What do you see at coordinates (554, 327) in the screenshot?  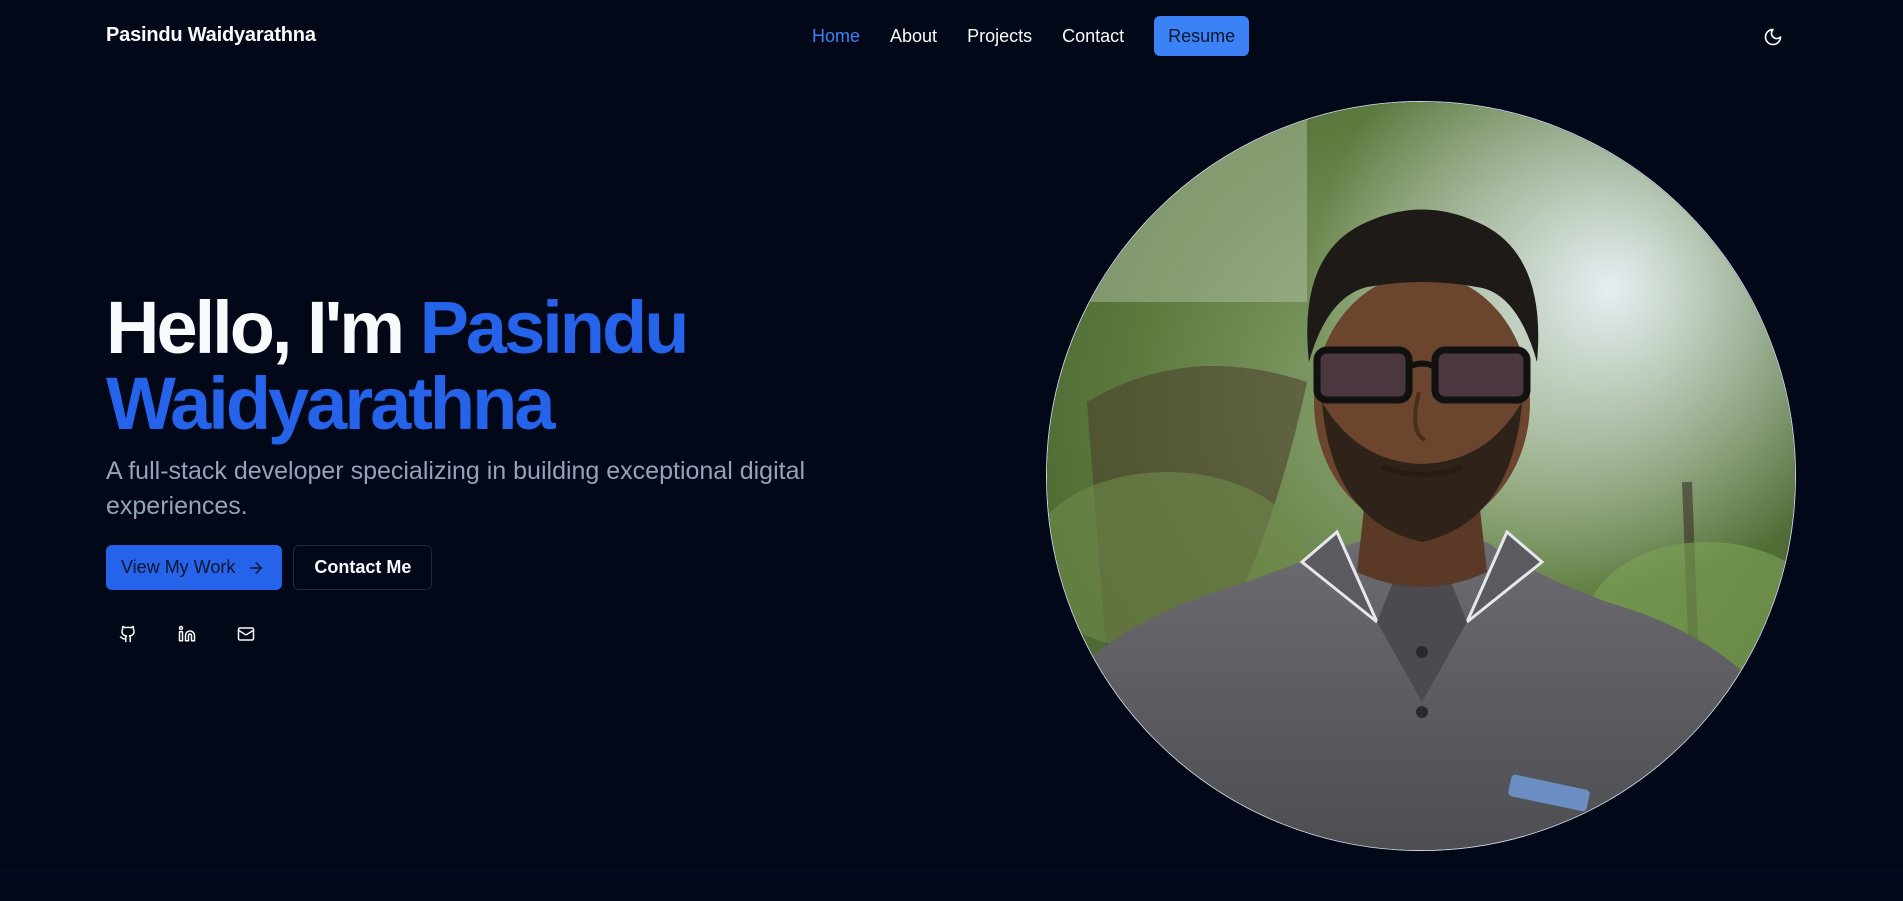 I see `hero-name-first: Pasindu` at bounding box center [554, 327].